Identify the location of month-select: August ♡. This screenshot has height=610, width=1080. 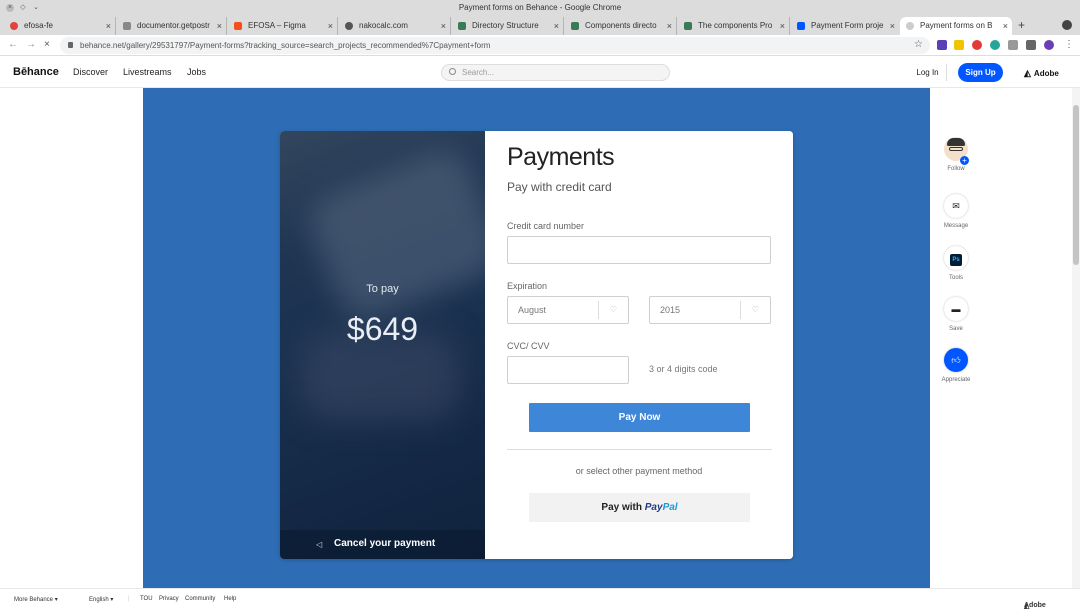
(568, 310).